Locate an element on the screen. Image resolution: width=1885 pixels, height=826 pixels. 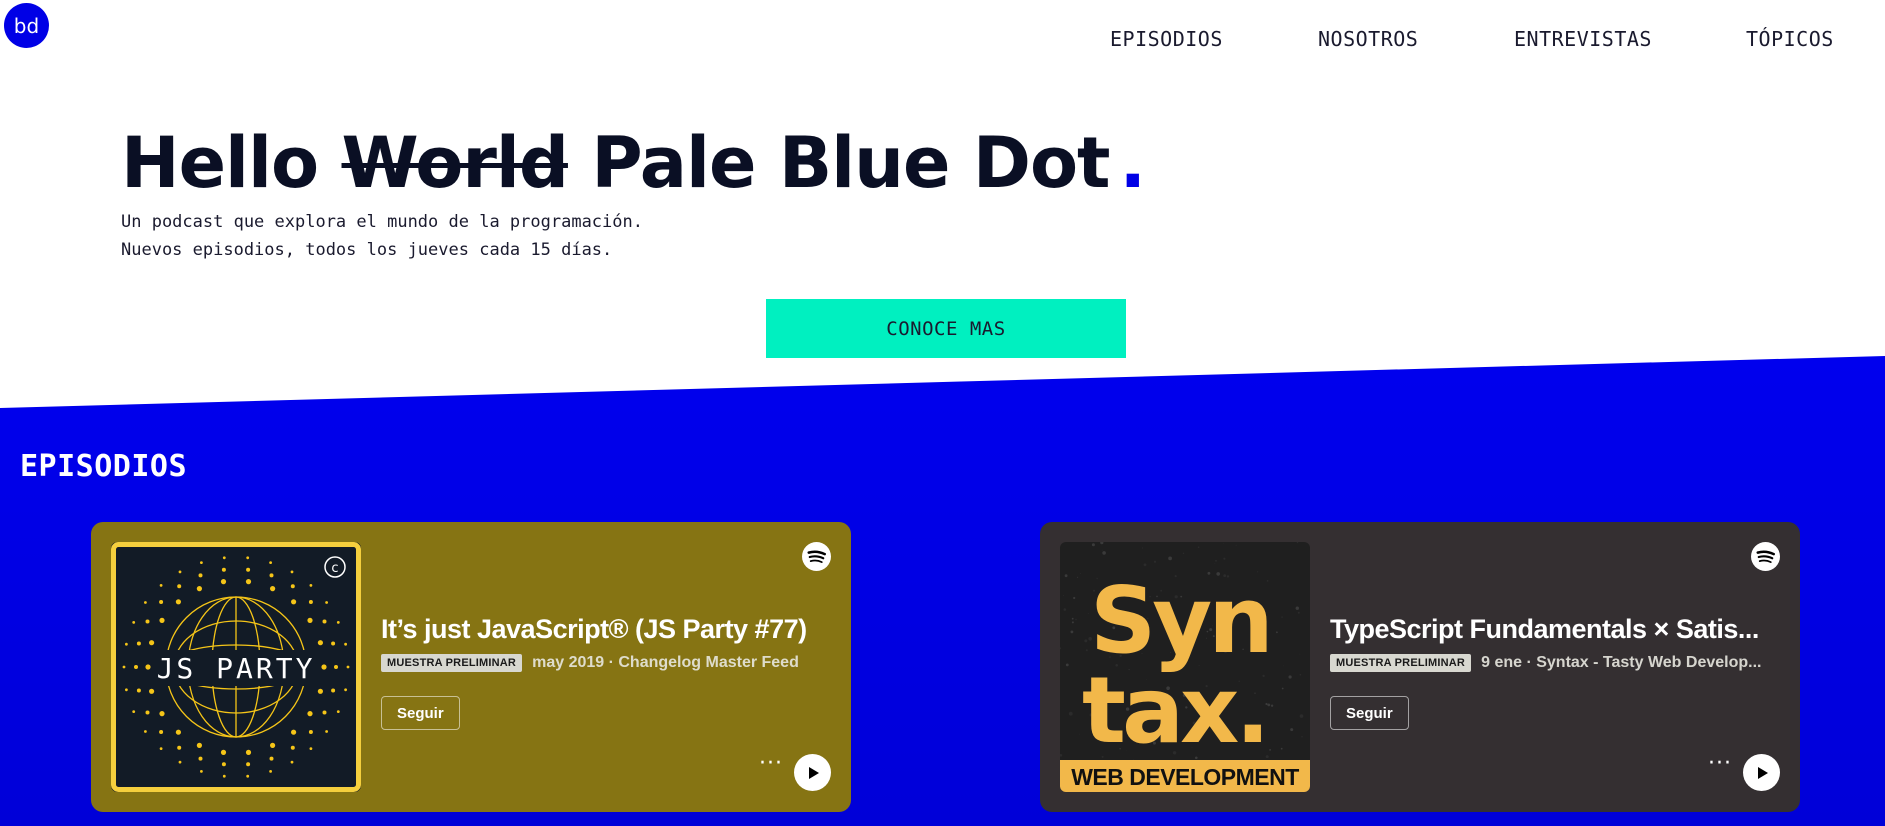
episode-date-show: may 2019 · Changelog Master Feed is located at coordinates (665, 663).